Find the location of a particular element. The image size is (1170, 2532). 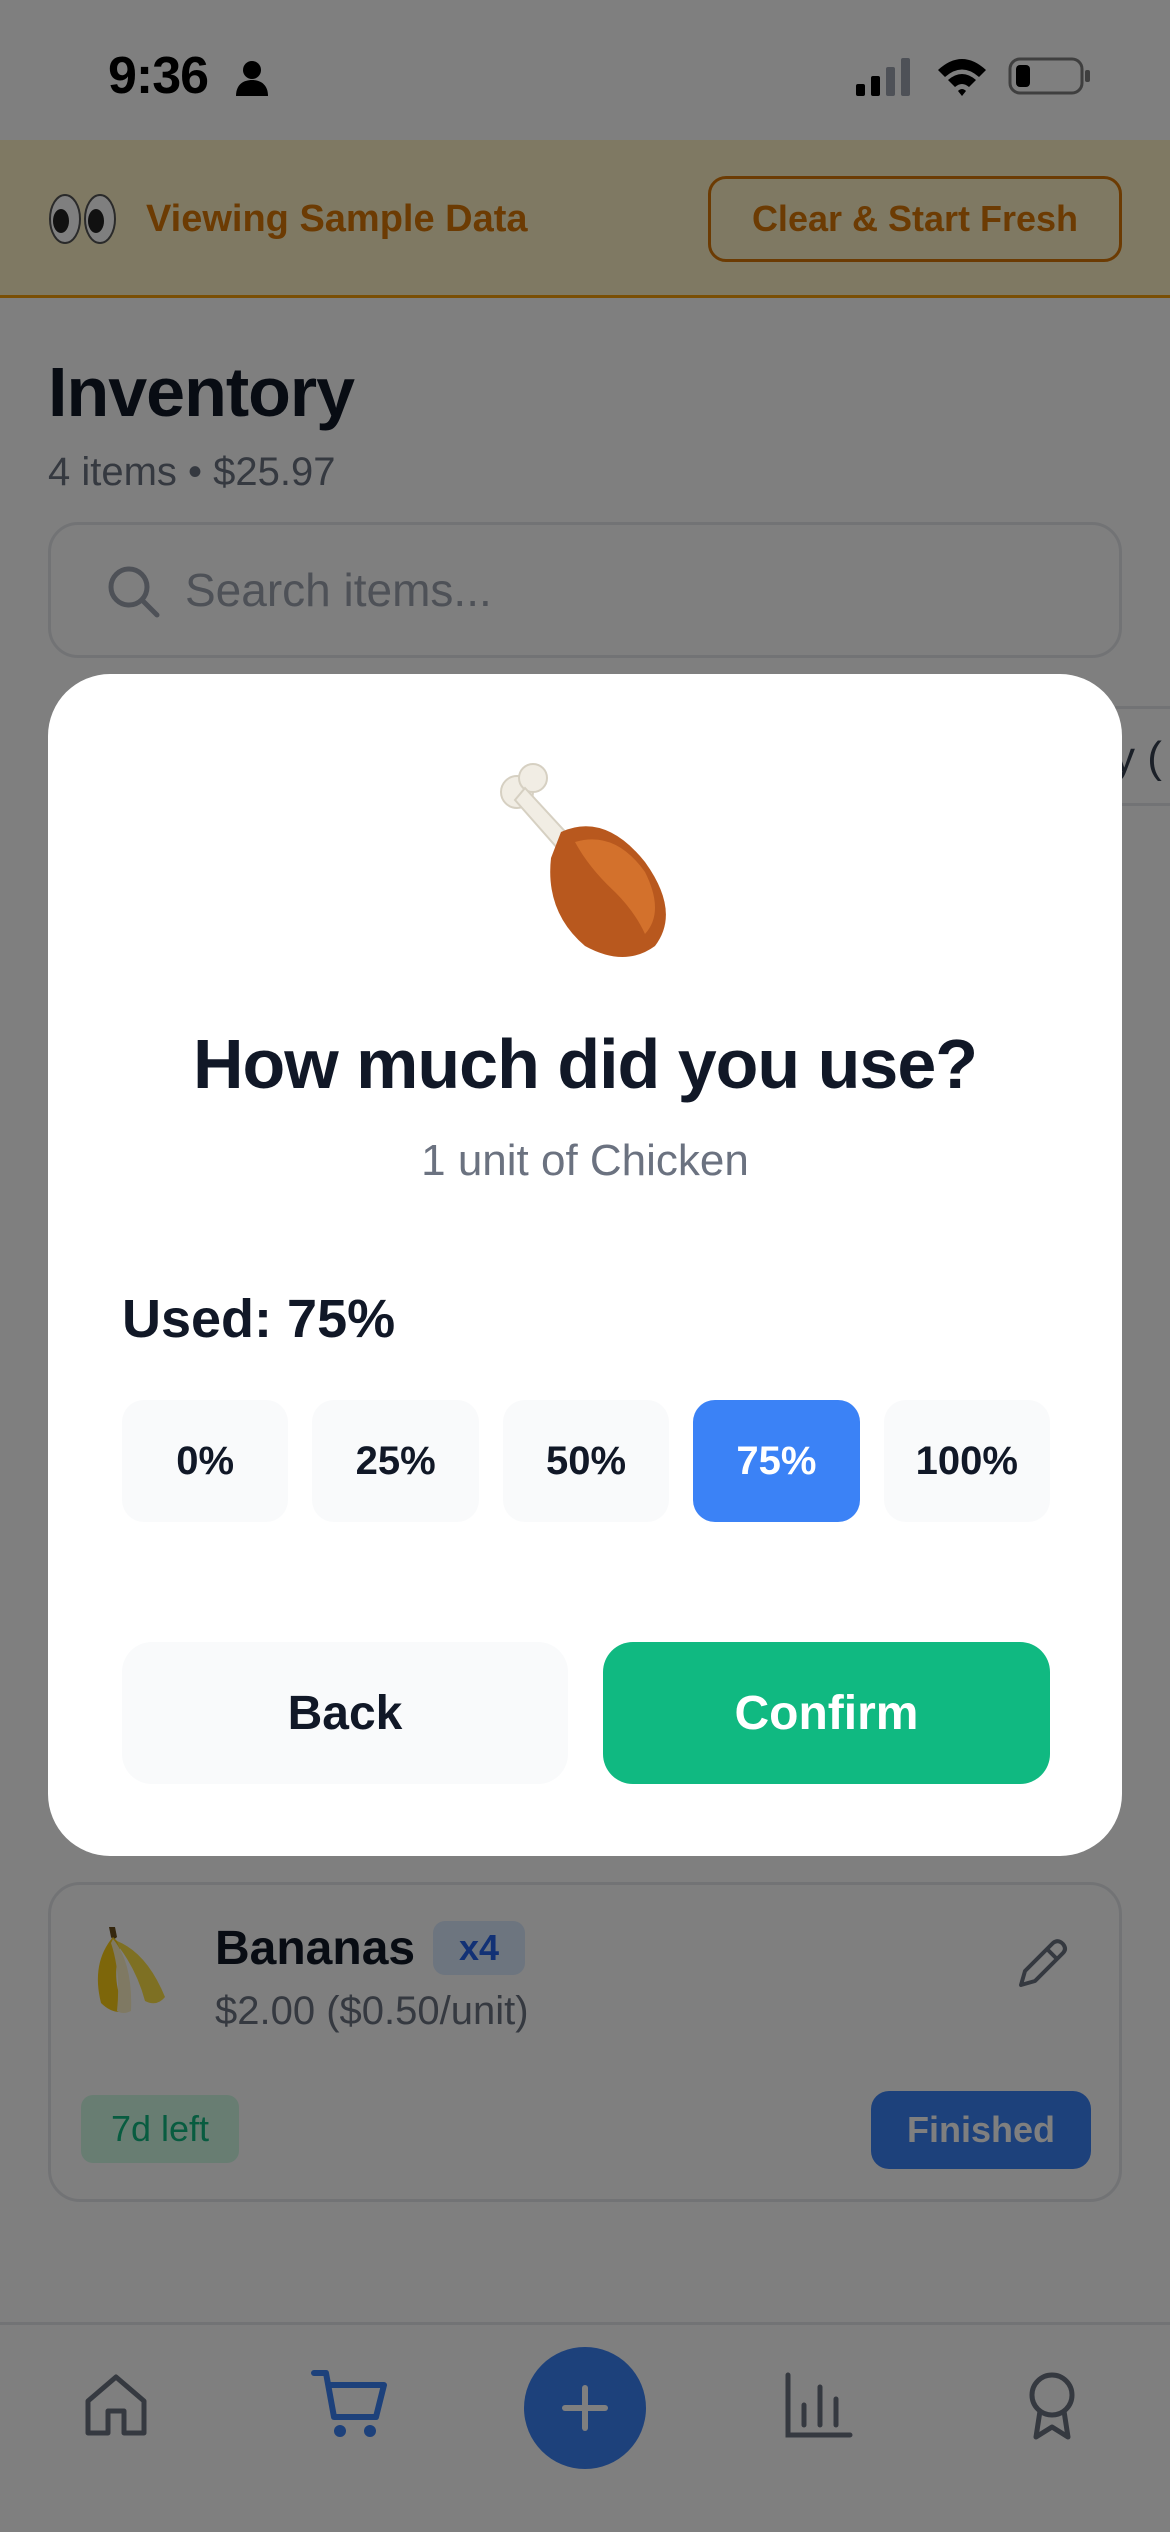

modal-subtitle: 1 unit of Chicken is located at coordinates (585, 1160).